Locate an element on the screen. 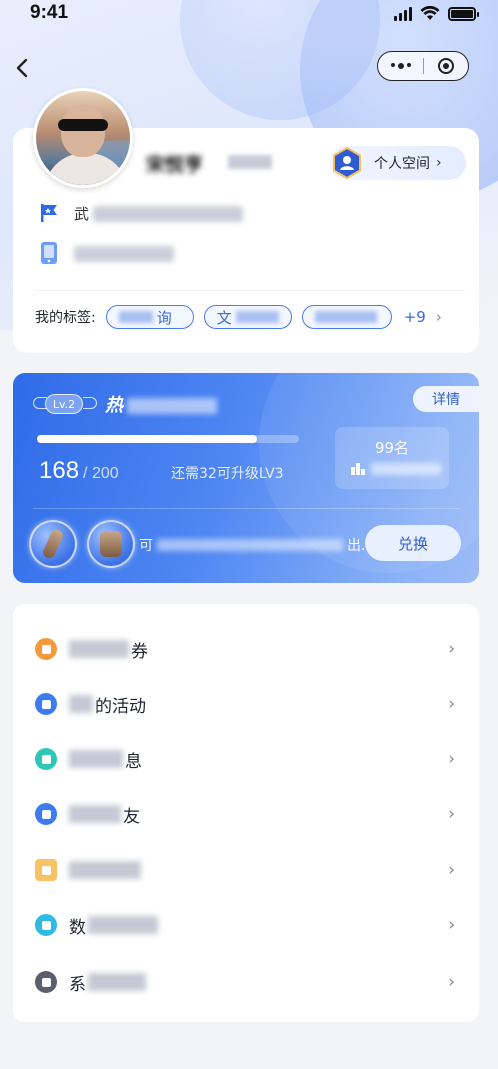 This screenshot has height=1069, width=498. chart-icon is located at coordinates (46, 925).